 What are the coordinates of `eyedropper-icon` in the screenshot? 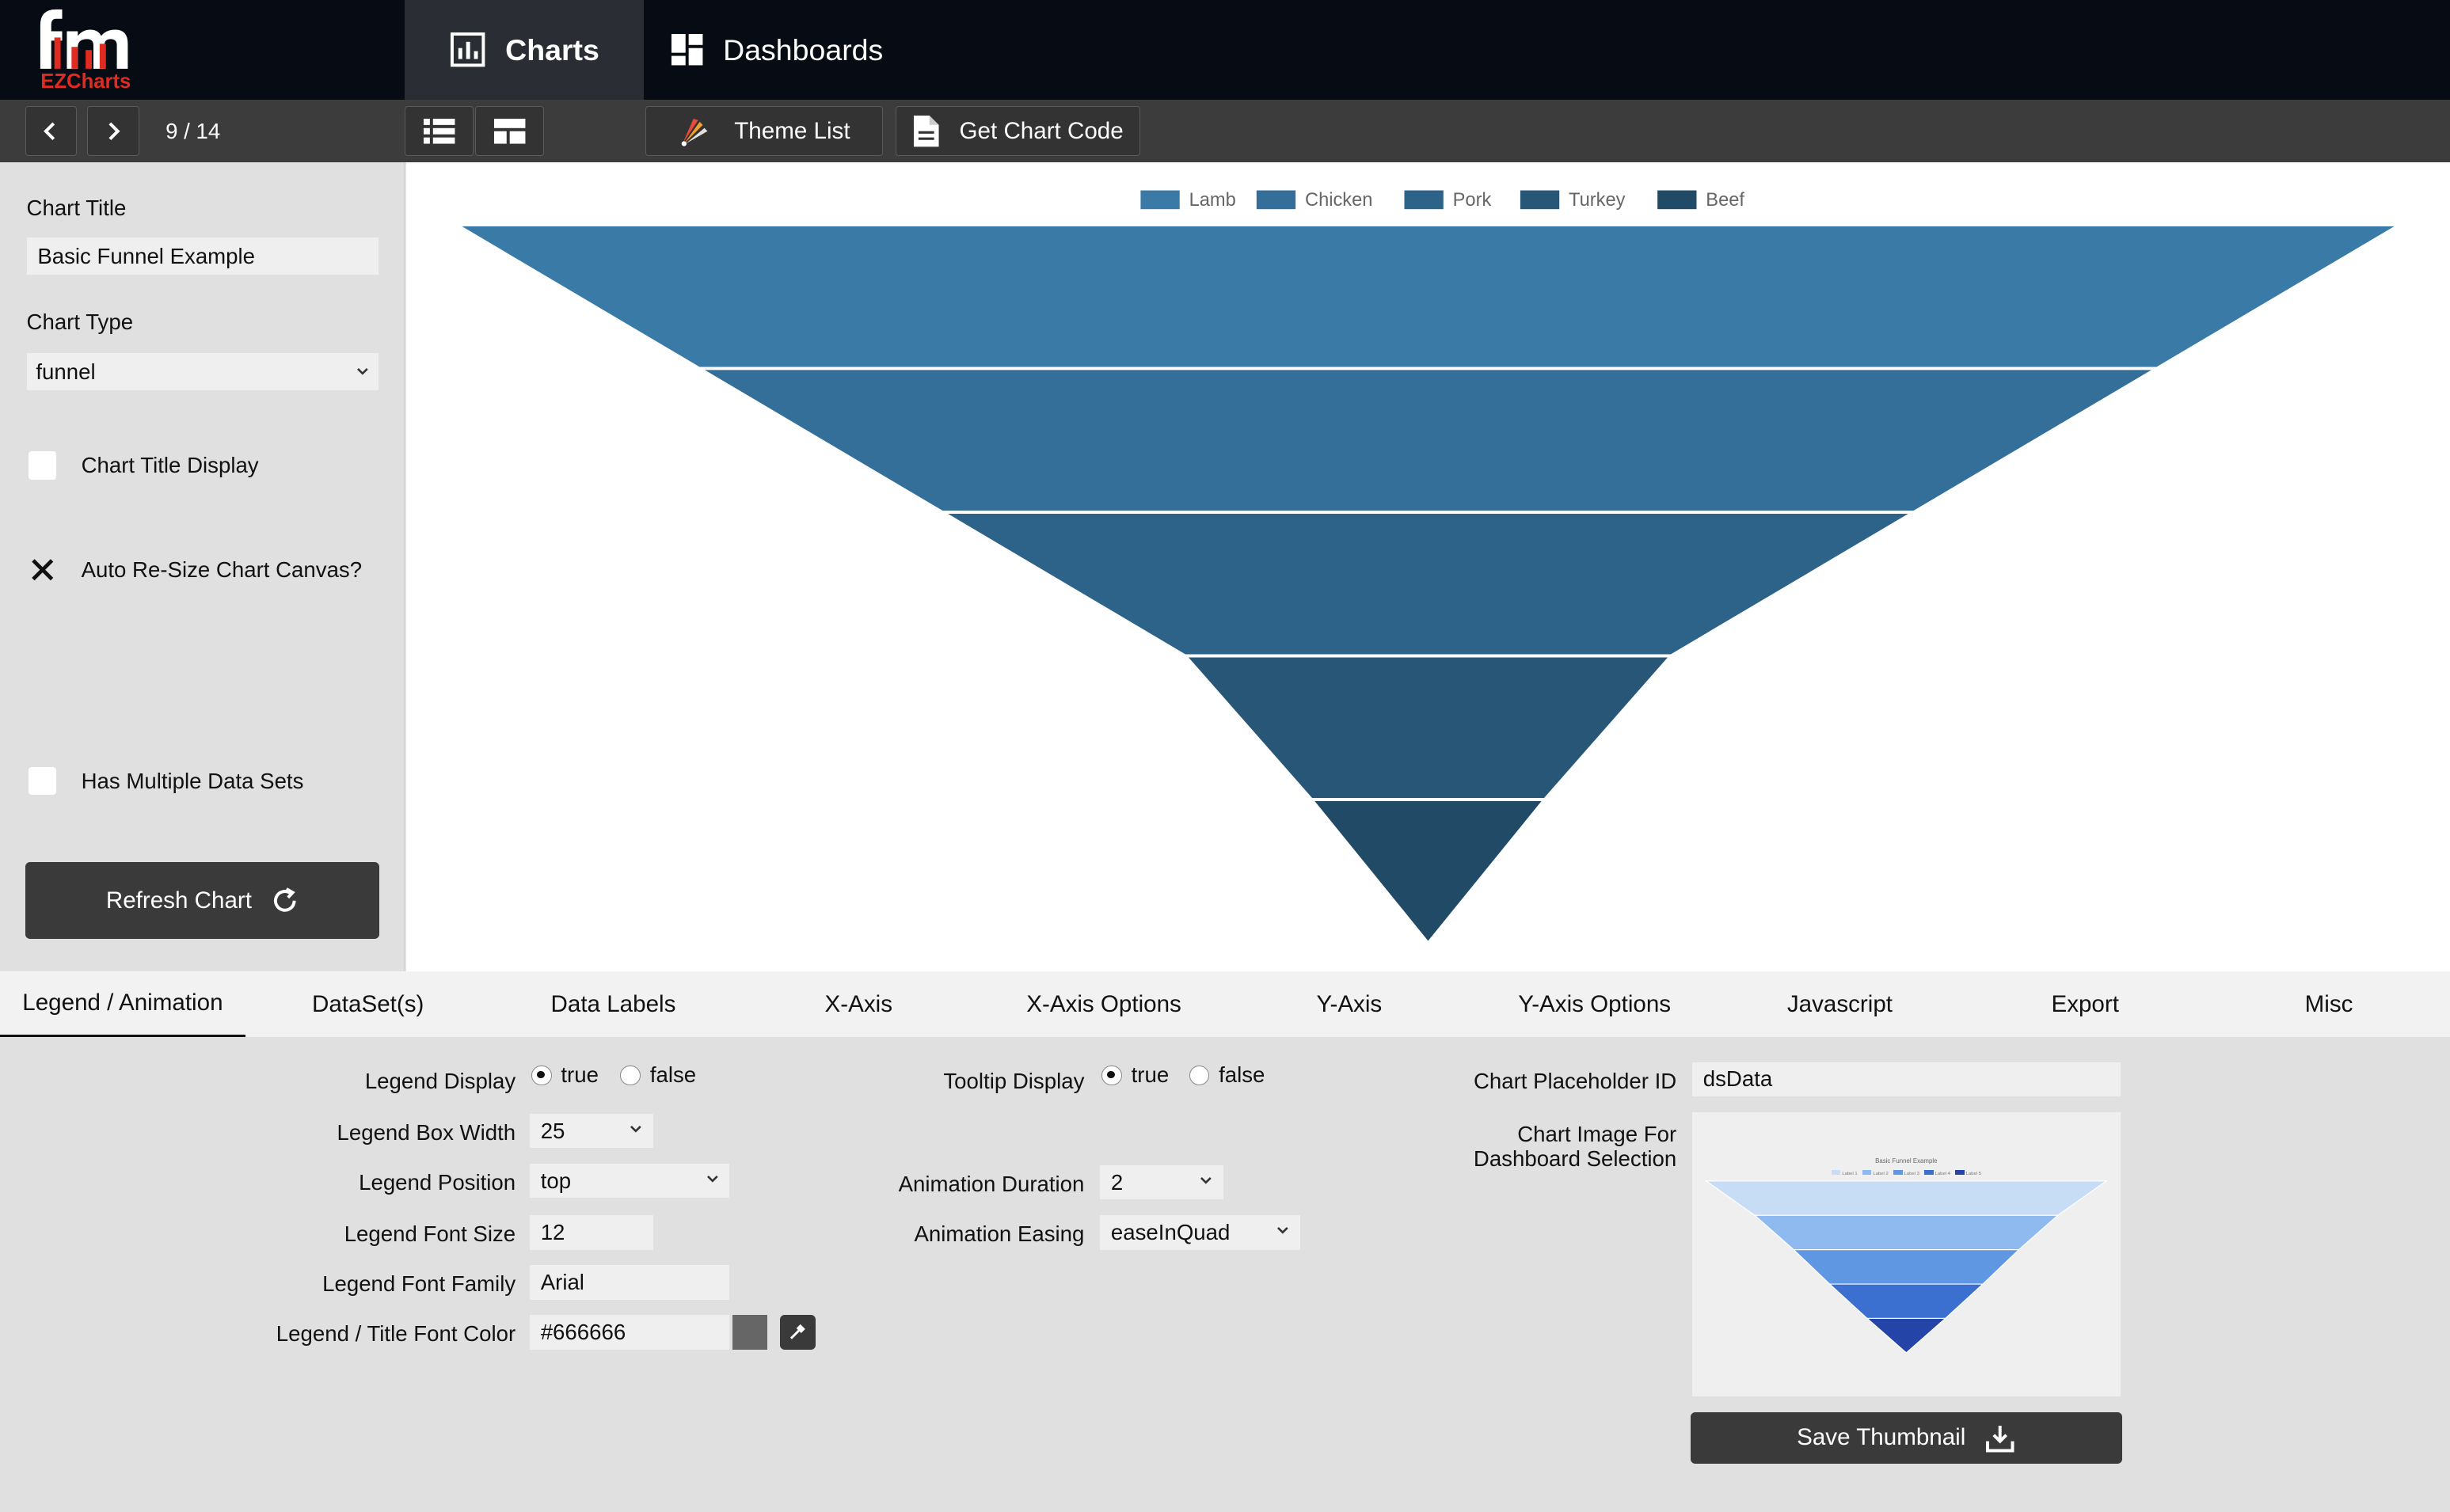 It's located at (798, 1332).